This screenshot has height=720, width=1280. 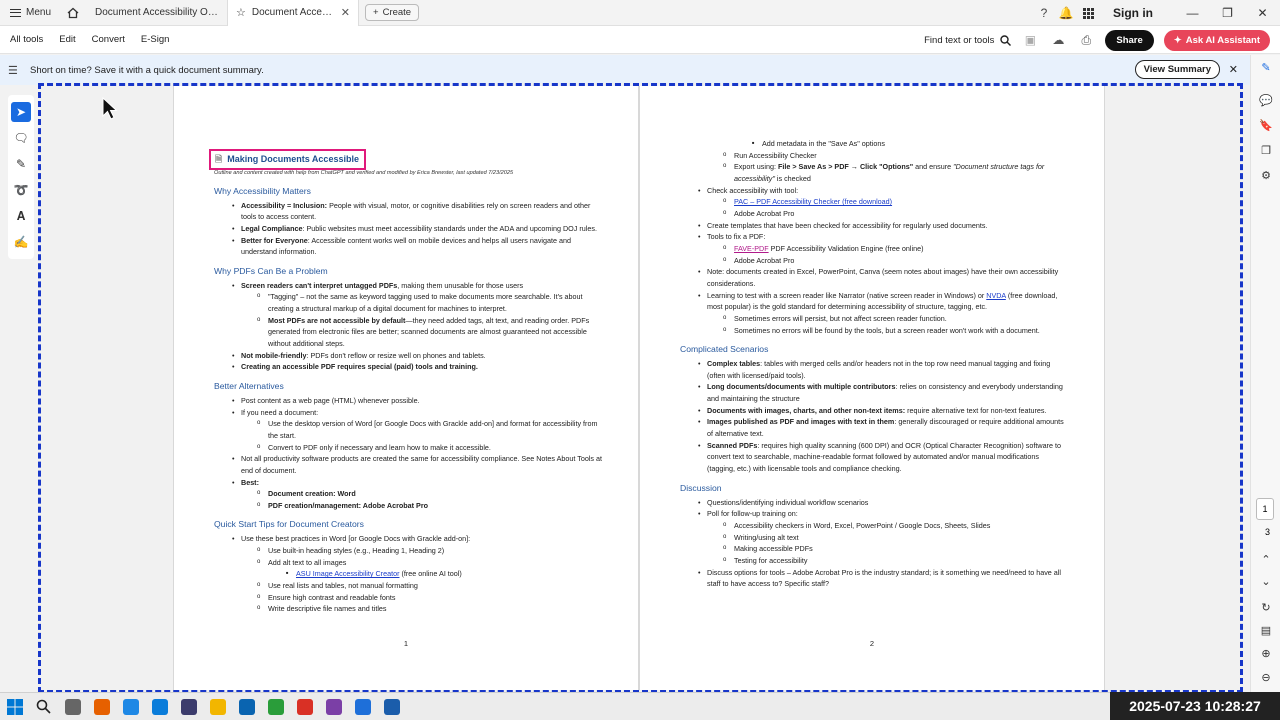 I want to click on home-button, so click(x=73, y=13).